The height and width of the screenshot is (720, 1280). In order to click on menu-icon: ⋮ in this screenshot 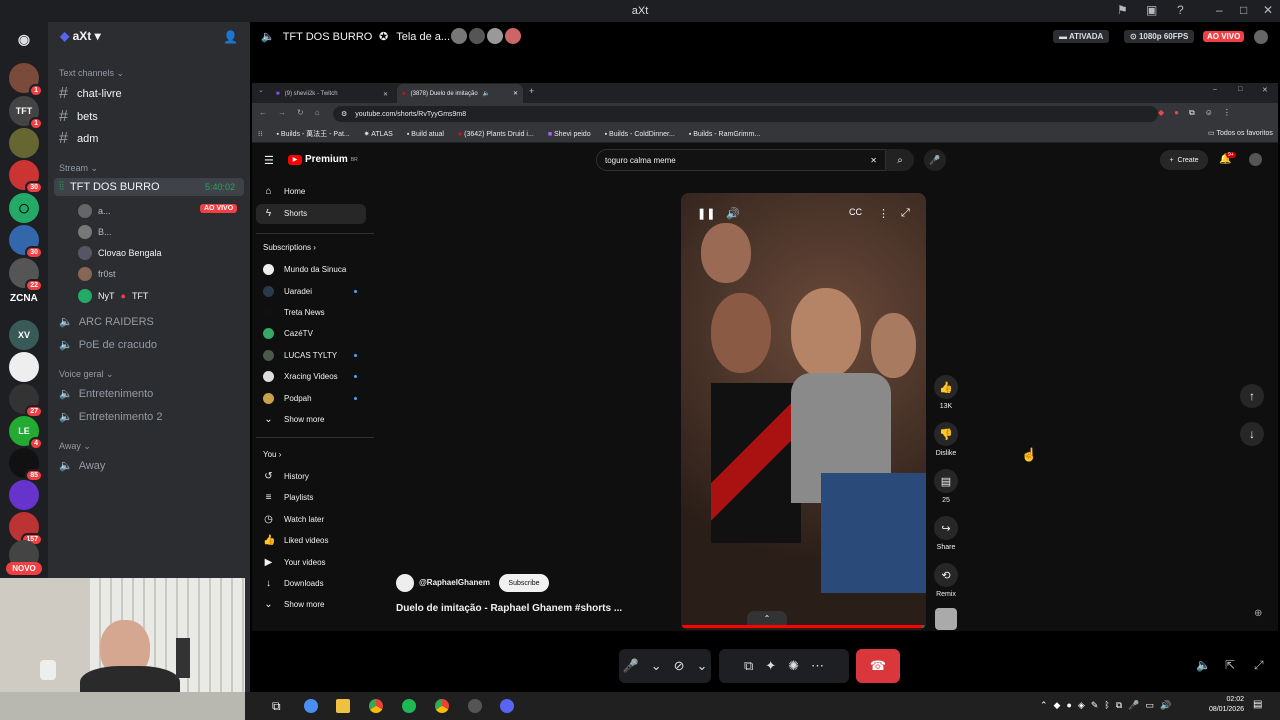, I will do `click(1227, 113)`.